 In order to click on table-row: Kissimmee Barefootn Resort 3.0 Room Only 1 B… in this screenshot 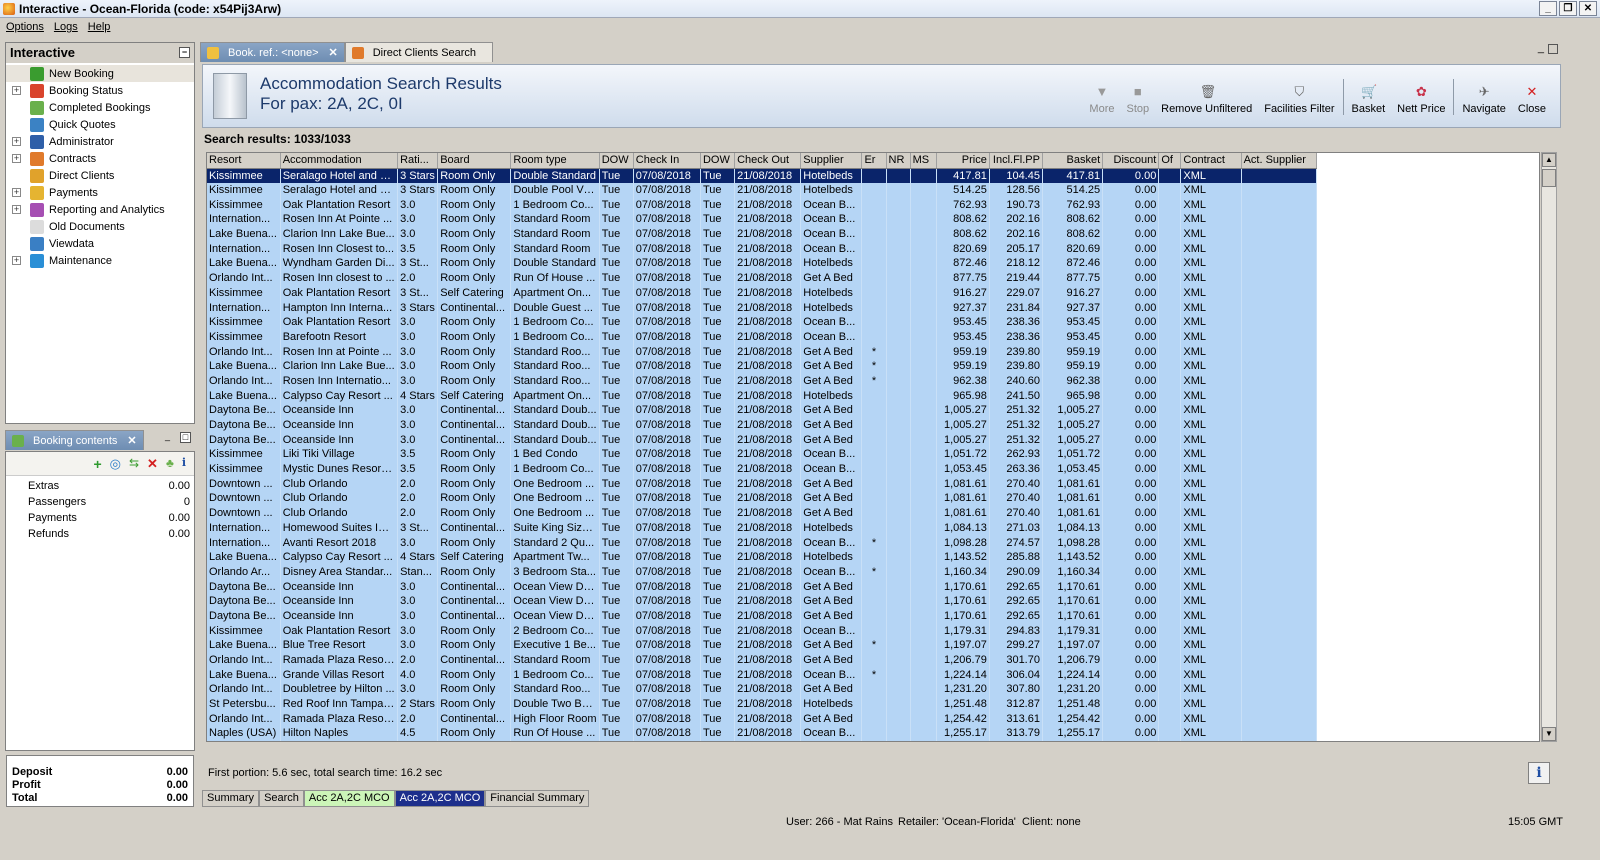, I will do `click(762, 337)`.